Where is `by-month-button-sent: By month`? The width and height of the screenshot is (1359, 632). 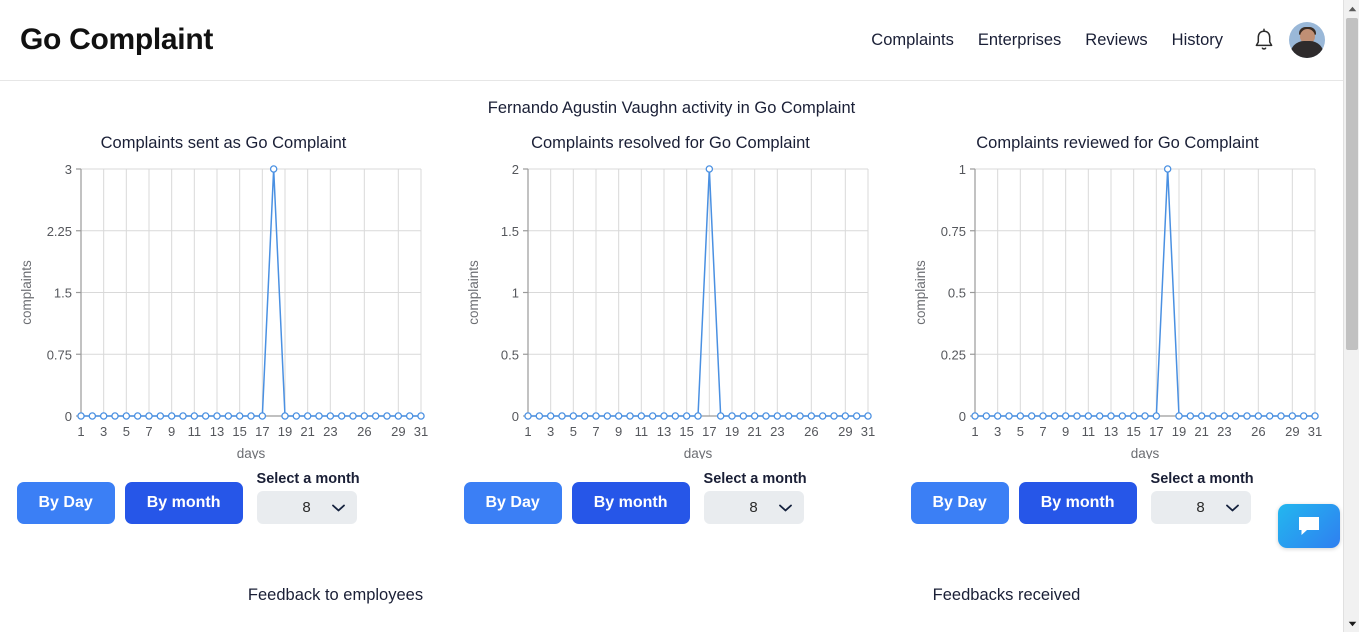 by-month-button-sent: By month is located at coordinates (183, 503).